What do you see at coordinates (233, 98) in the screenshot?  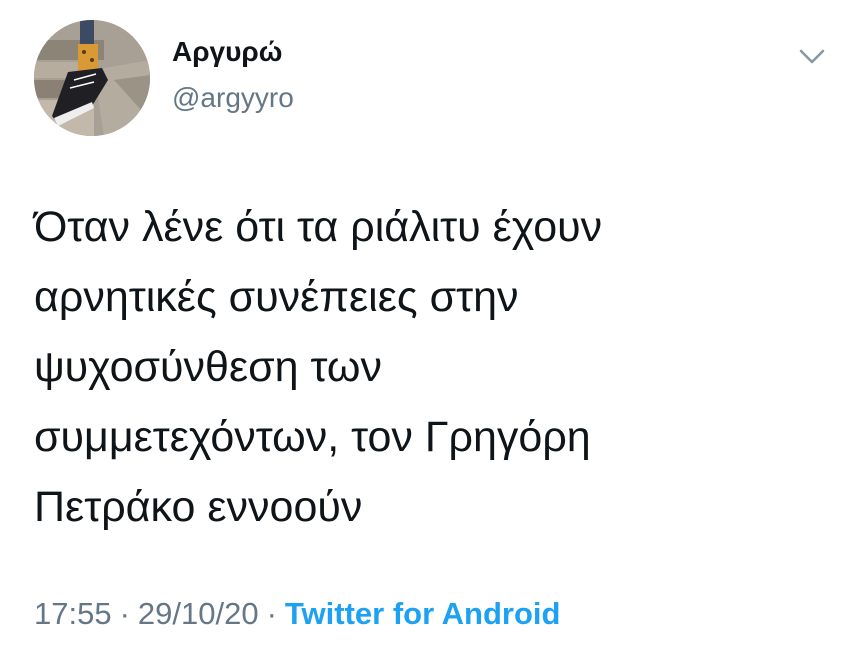 I see `user-handle: @argyyro` at bounding box center [233, 98].